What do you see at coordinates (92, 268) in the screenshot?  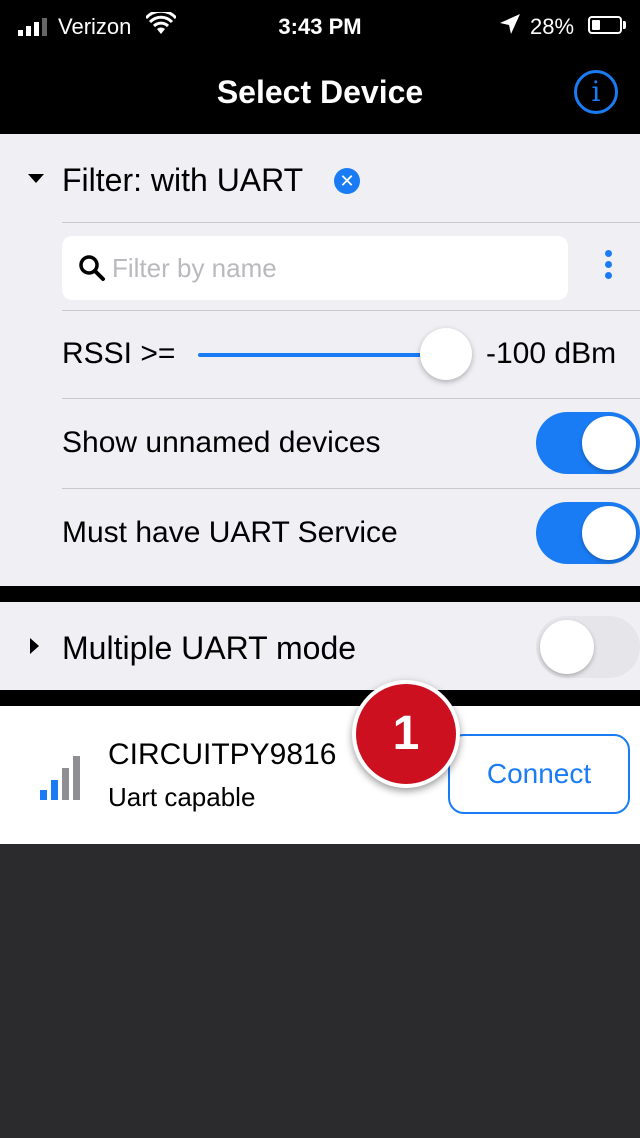 I see `search-icon` at bounding box center [92, 268].